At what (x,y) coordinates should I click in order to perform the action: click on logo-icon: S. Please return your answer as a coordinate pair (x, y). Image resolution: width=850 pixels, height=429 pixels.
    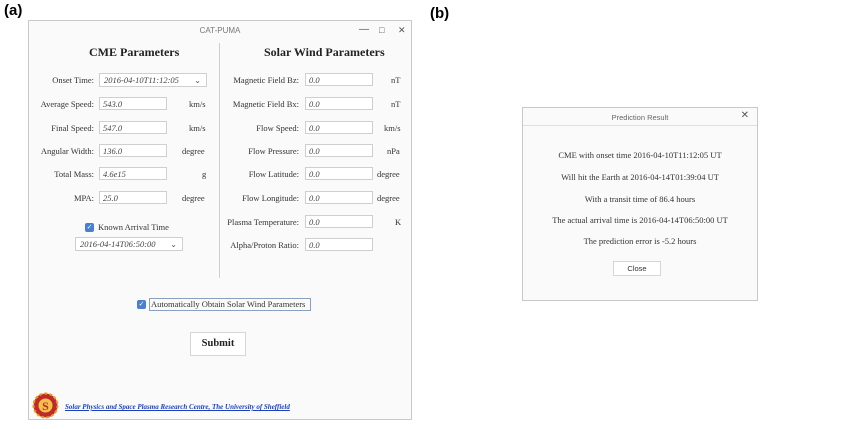
    Looking at the image, I should click on (45, 405).